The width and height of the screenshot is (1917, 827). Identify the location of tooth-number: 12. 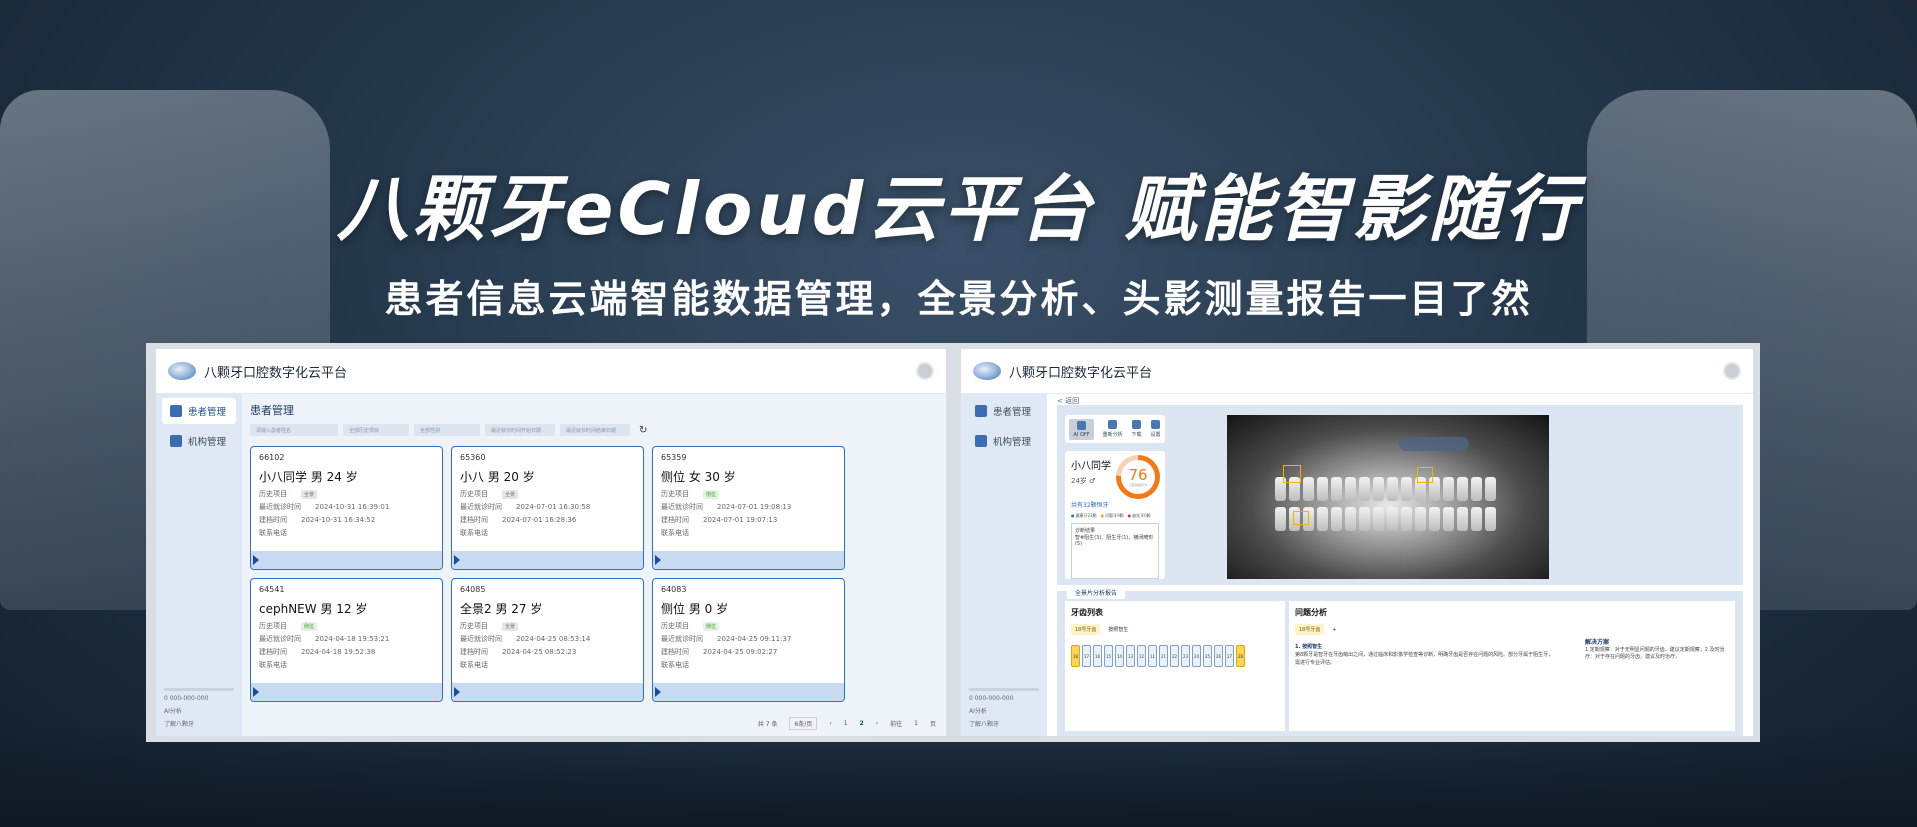
(1141, 656).